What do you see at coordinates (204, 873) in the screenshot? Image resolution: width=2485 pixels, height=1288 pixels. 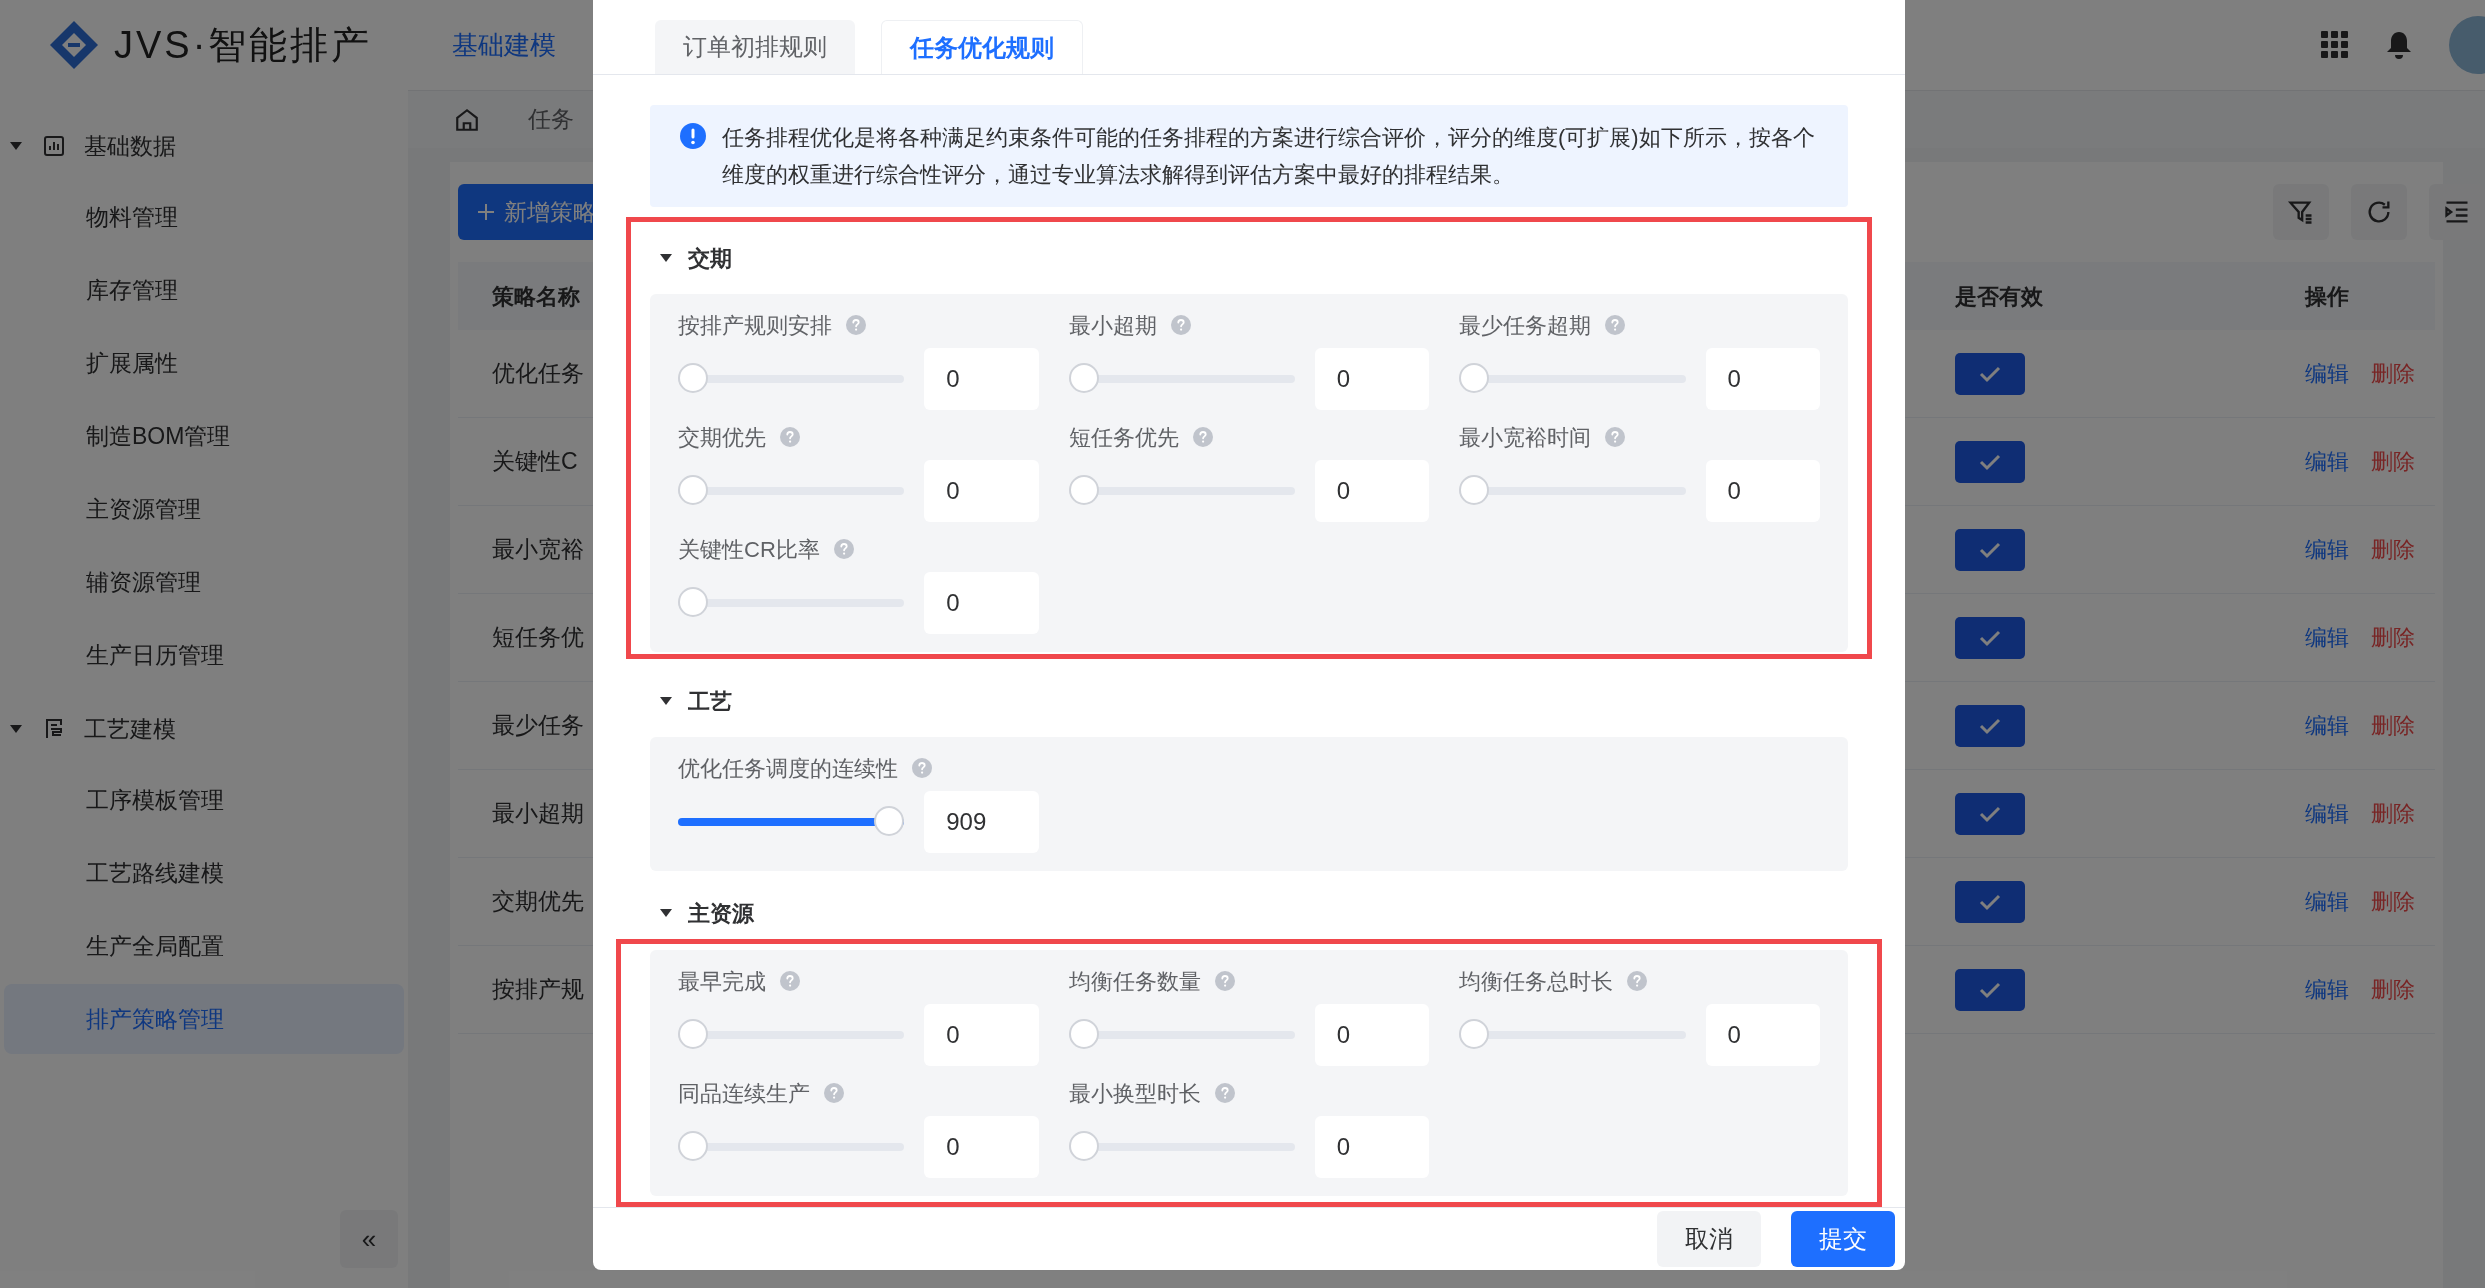 I see `menu-item: 工艺路线建模` at bounding box center [204, 873].